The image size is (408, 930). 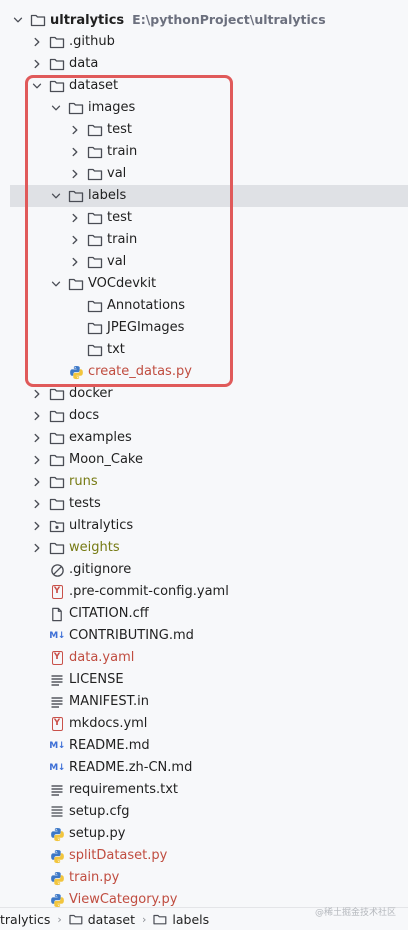 I want to click on config-file-icon, so click(x=57, y=812).